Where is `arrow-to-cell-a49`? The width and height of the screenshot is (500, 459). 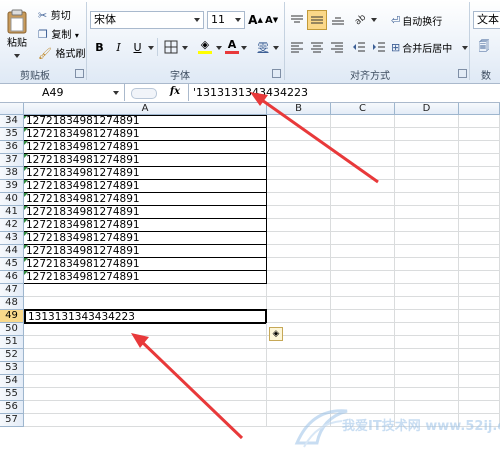 arrow-to-cell-a49 is located at coordinates (191, 389).